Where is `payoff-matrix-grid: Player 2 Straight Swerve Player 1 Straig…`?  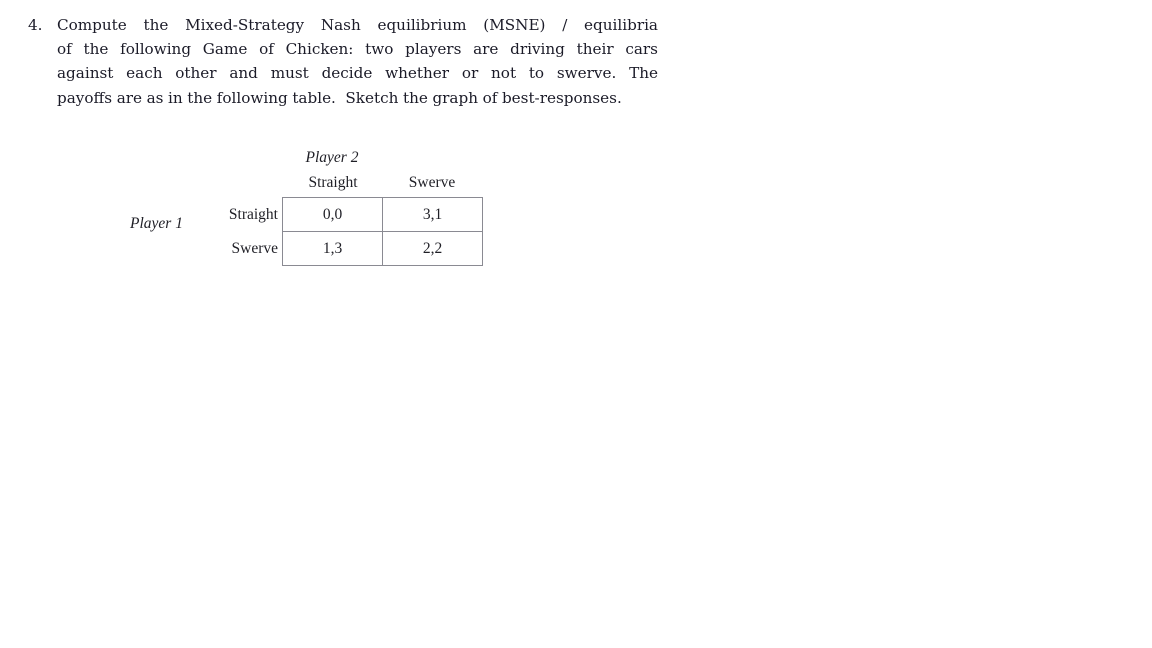 payoff-matrix-grid: Player 2 Straight Swerve Player 1 Straig… is located at coordinates (310, 209).